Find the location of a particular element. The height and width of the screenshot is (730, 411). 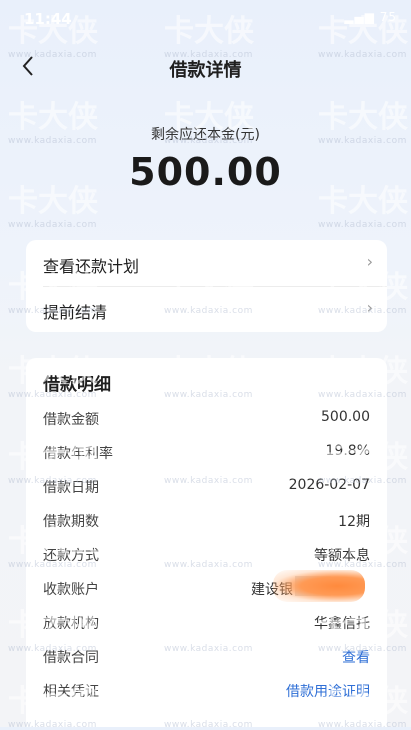

detail-value: 等额本息 is located at coordinates (342, 556).